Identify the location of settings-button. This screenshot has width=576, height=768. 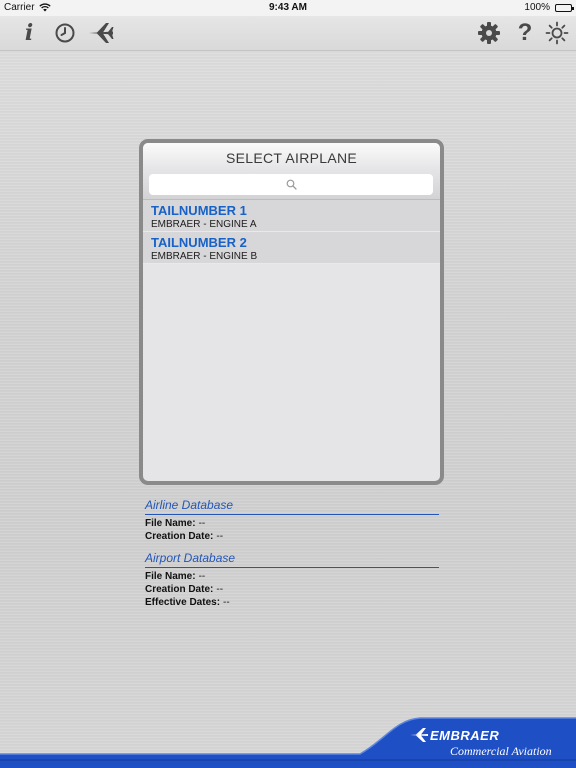
(489, 33).